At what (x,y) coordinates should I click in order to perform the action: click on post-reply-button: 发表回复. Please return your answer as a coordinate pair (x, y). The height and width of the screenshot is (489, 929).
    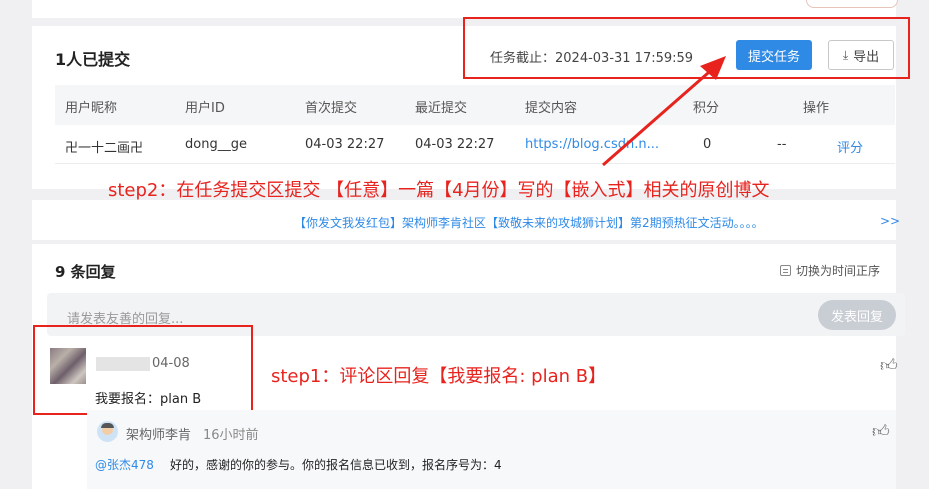
    Looking at the image, I should click on (857, 315).